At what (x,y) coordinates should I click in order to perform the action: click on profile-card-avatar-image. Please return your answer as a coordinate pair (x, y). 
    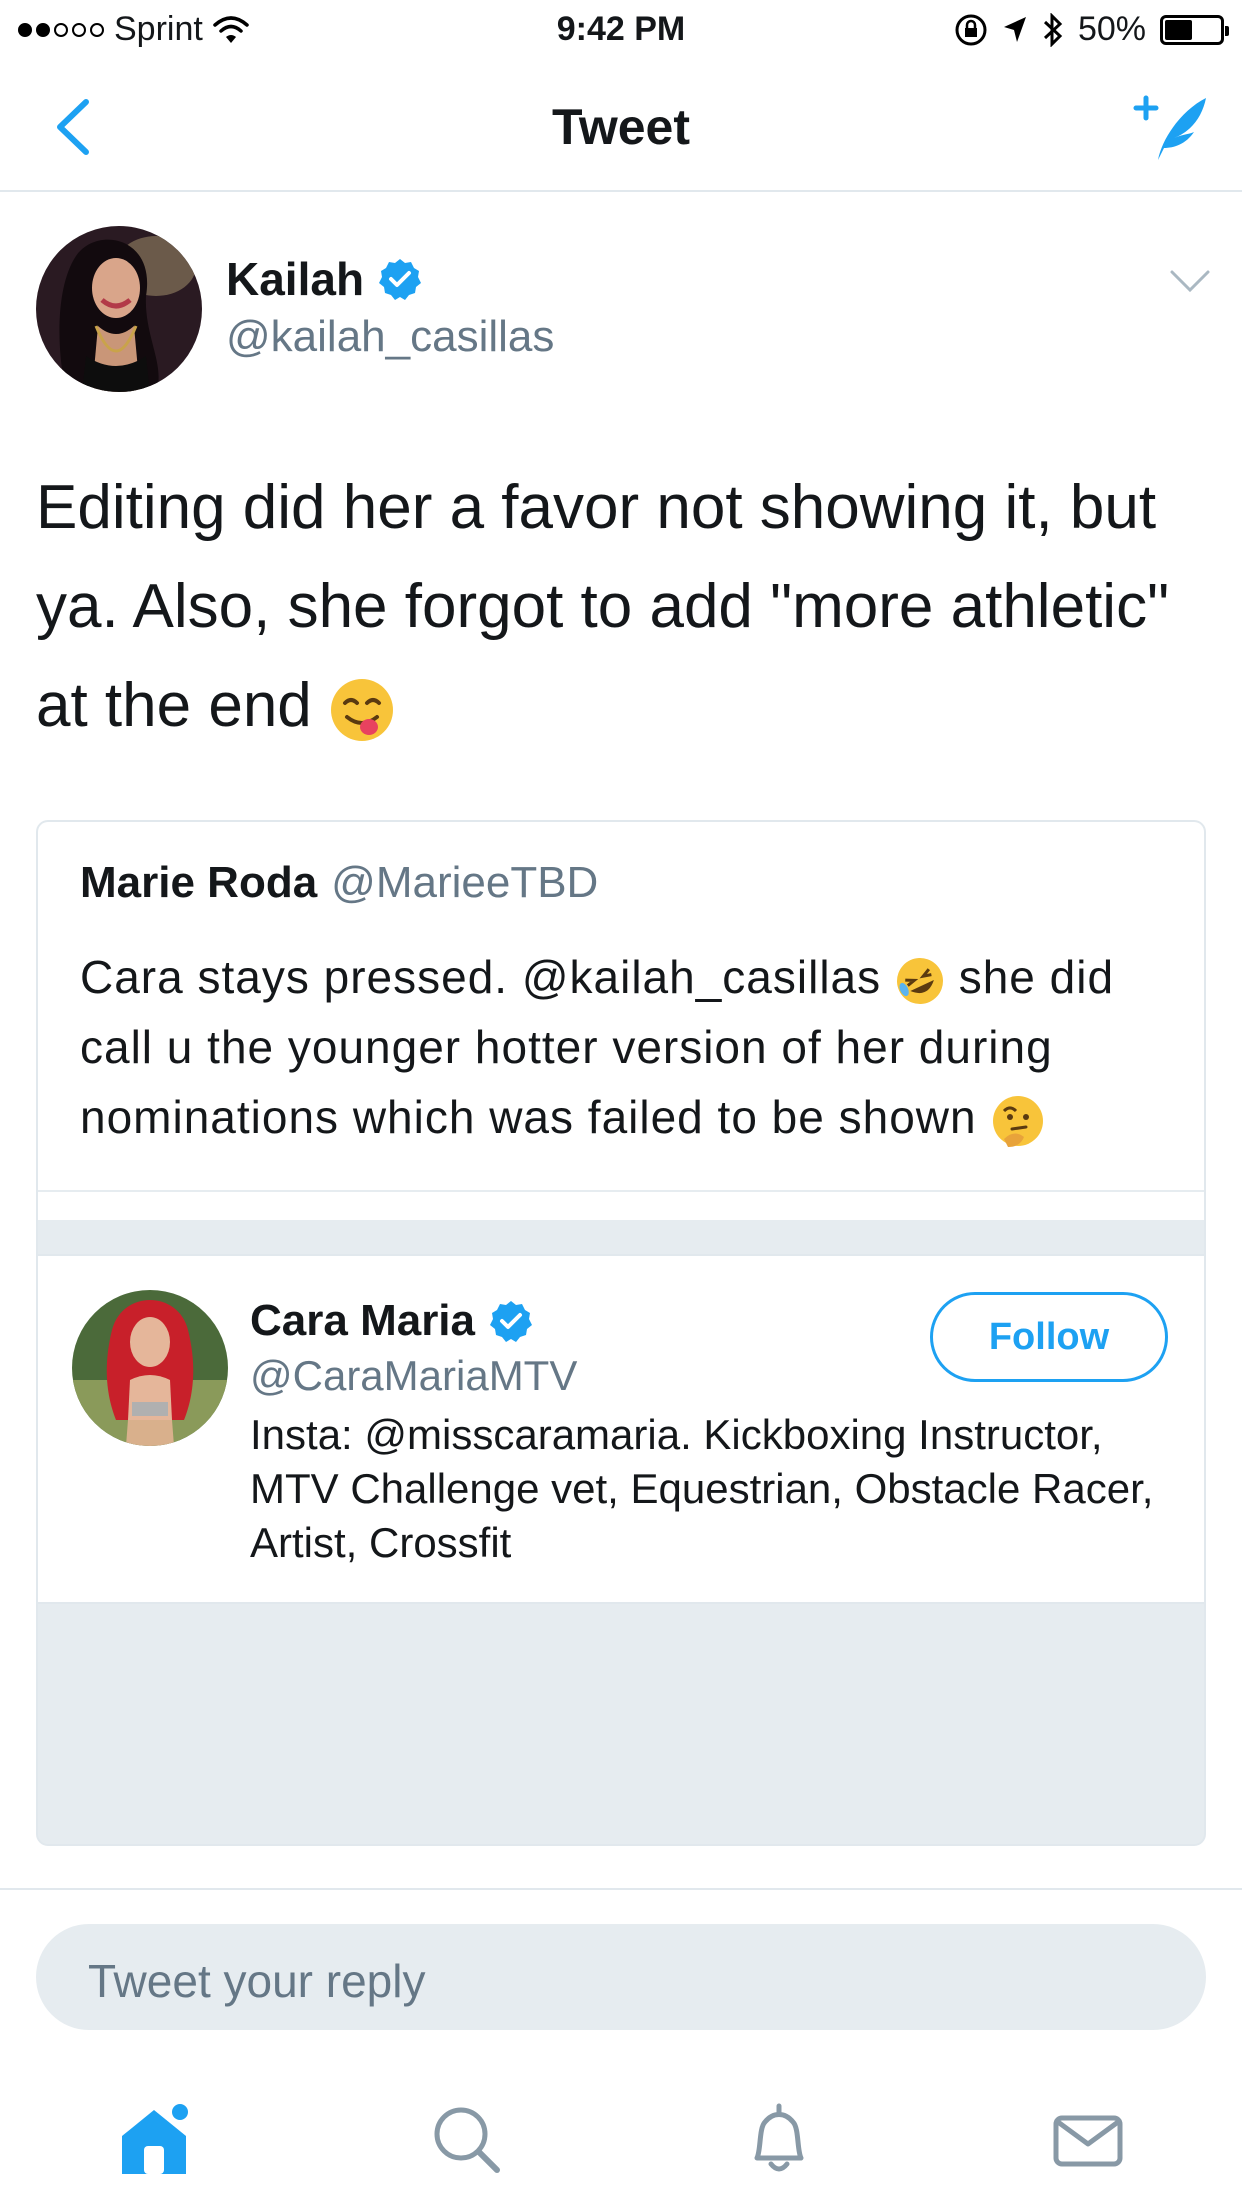
    Looking at the image, I should click on (150, 1368).